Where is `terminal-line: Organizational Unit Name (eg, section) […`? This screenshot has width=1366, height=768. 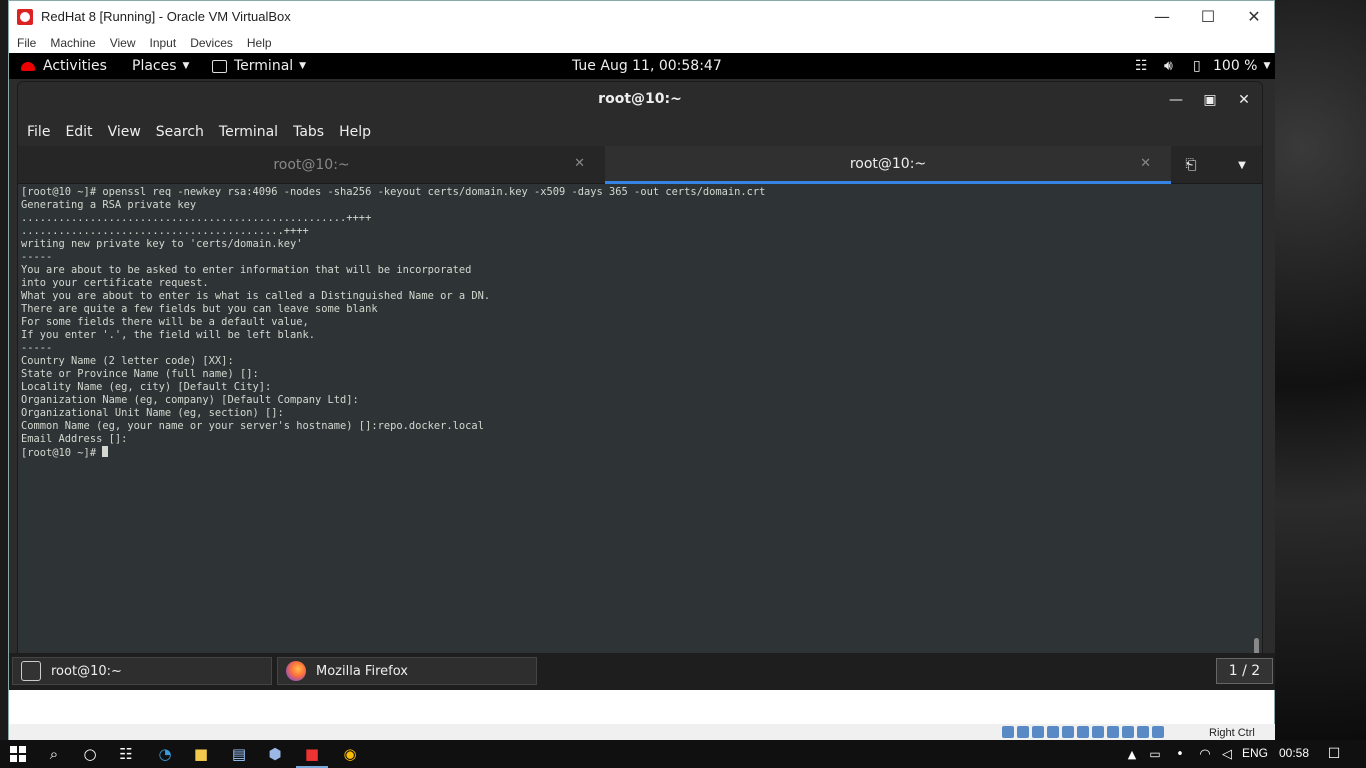 terminal-line: Organizational Unit Name (eg, section) [… is located at coordinates (152, 413).